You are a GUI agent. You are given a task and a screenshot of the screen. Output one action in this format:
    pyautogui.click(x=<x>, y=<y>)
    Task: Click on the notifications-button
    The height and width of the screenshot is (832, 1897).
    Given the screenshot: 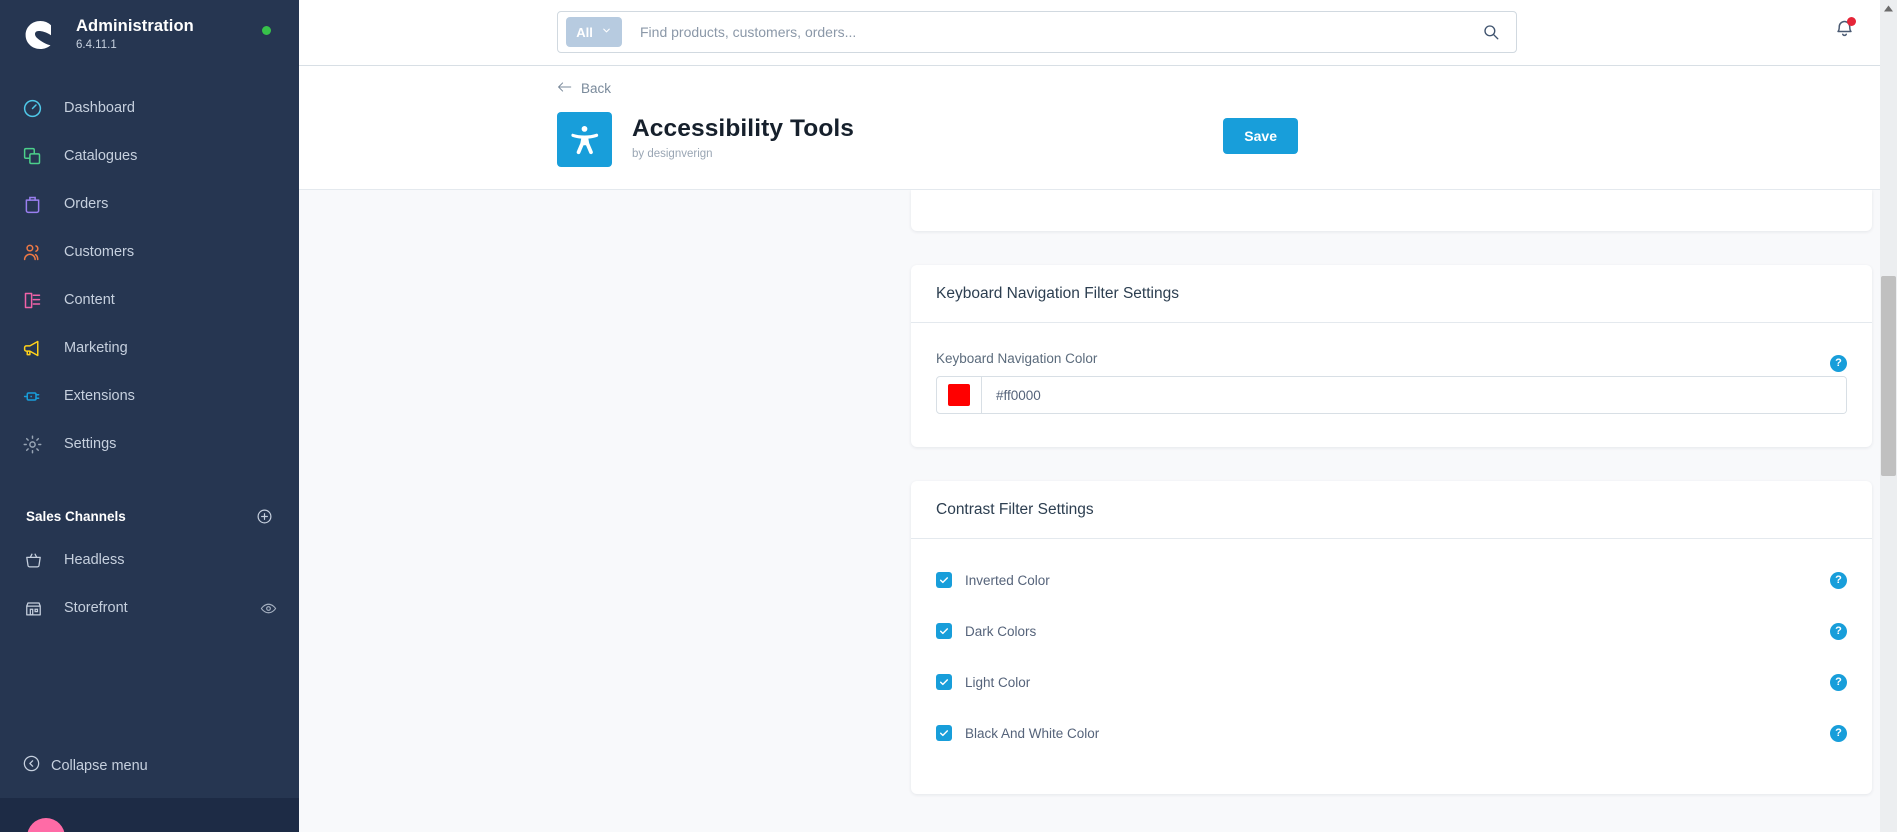 What is the action you would take?
    pyautogui.click(x=1845, y=30)
    